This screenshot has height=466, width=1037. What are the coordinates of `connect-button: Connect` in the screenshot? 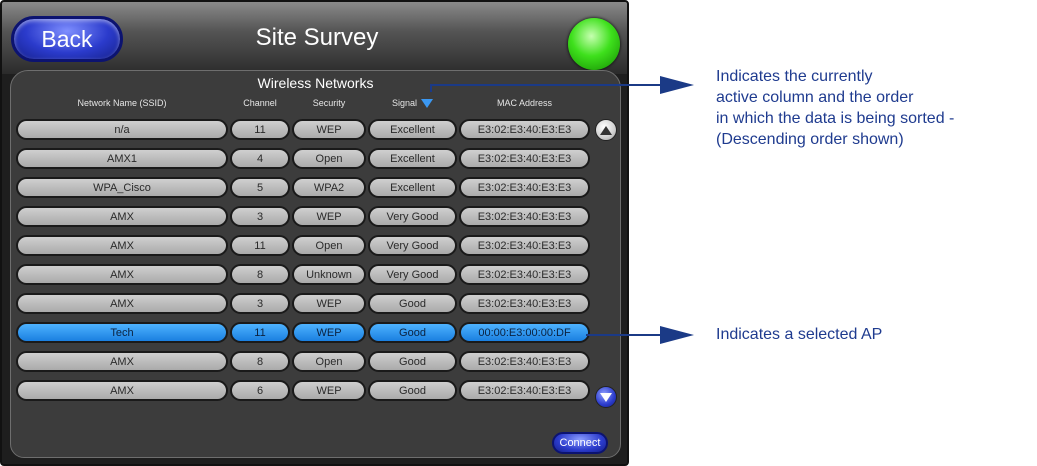 It's located at (580, 443).